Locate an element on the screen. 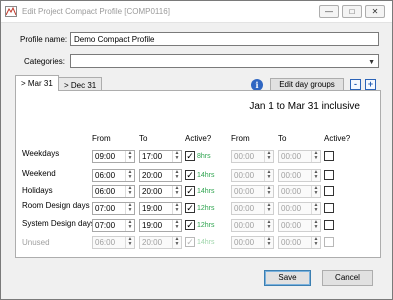 Image resolution: width=393 pixels, height=300 pixels. minimize-icon: — is located at coordinates (329, 11).